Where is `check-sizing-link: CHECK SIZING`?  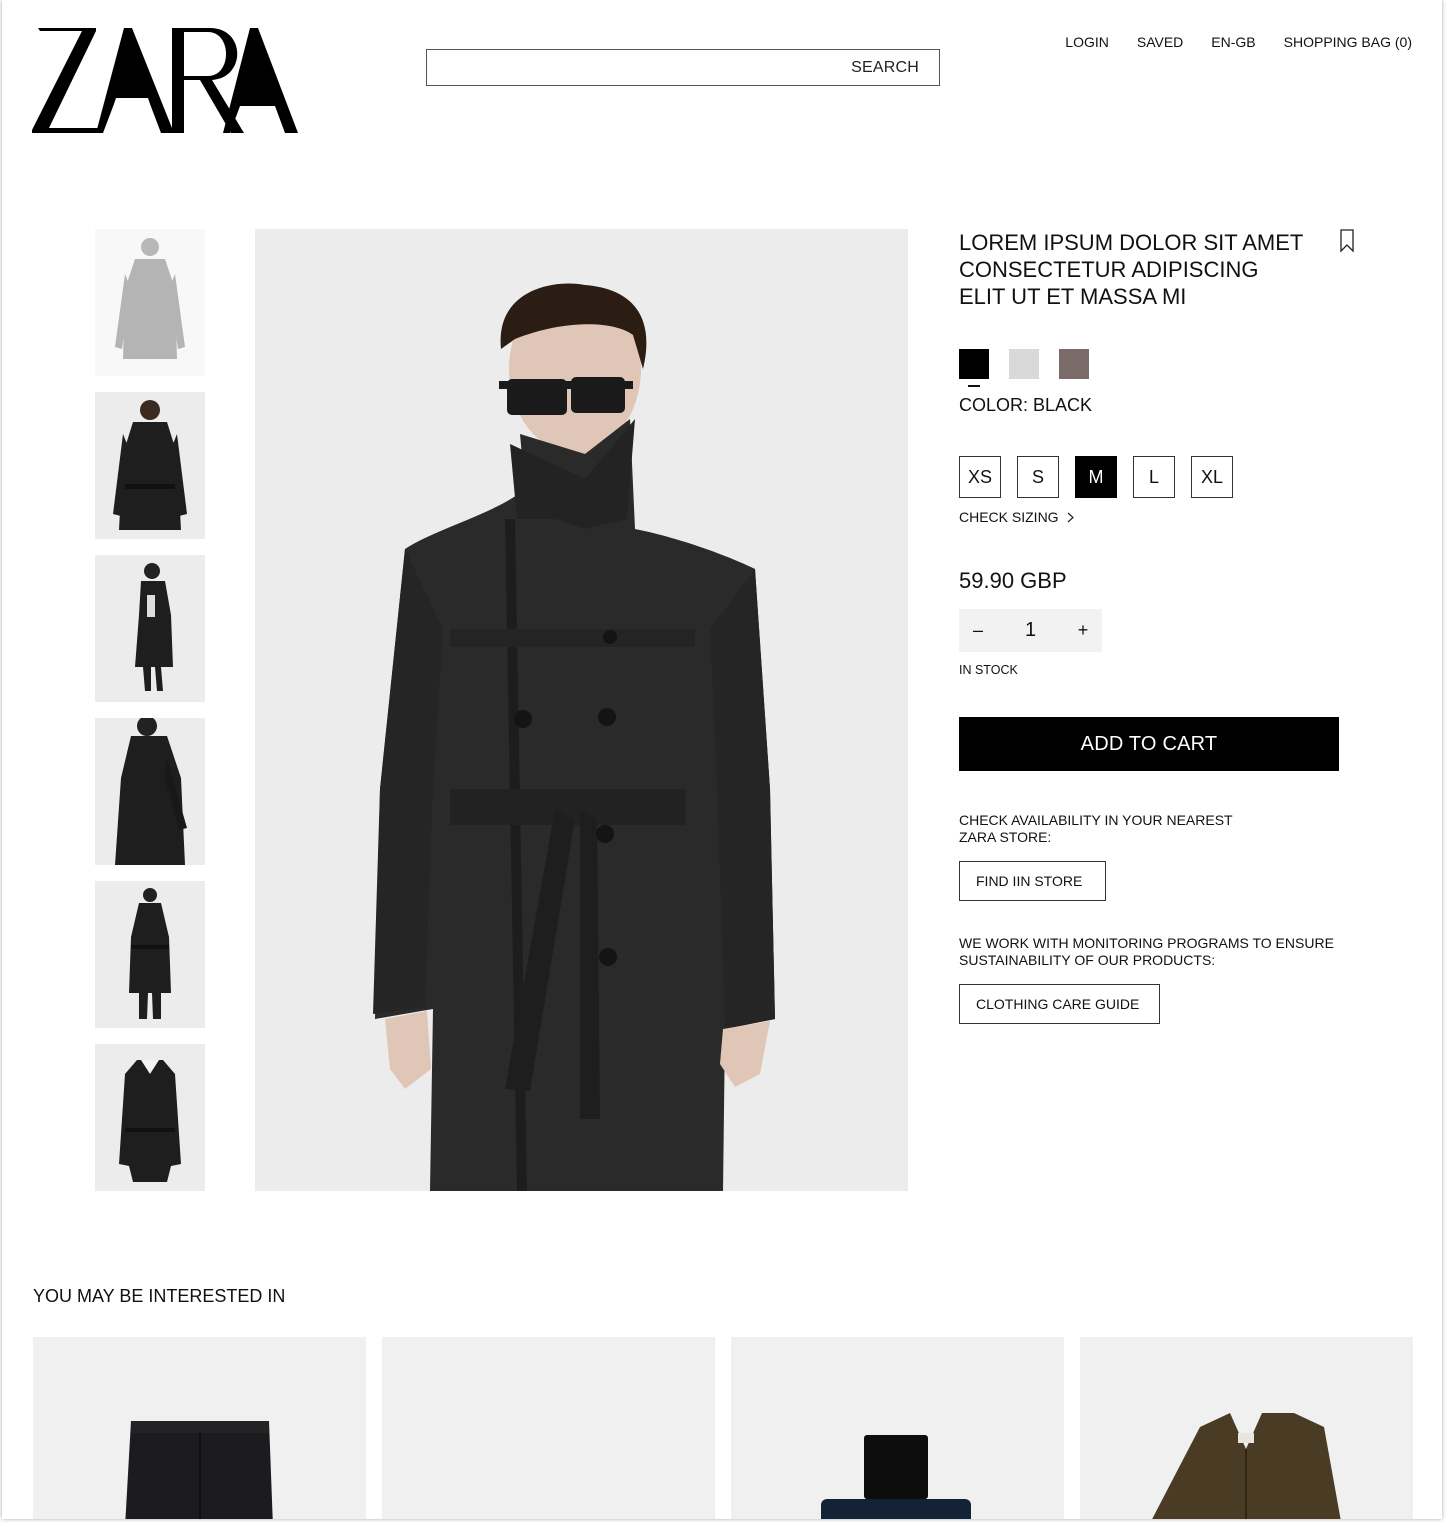
check-sizing-link: CHECK SIZING is located at coordinates (1016, 517).